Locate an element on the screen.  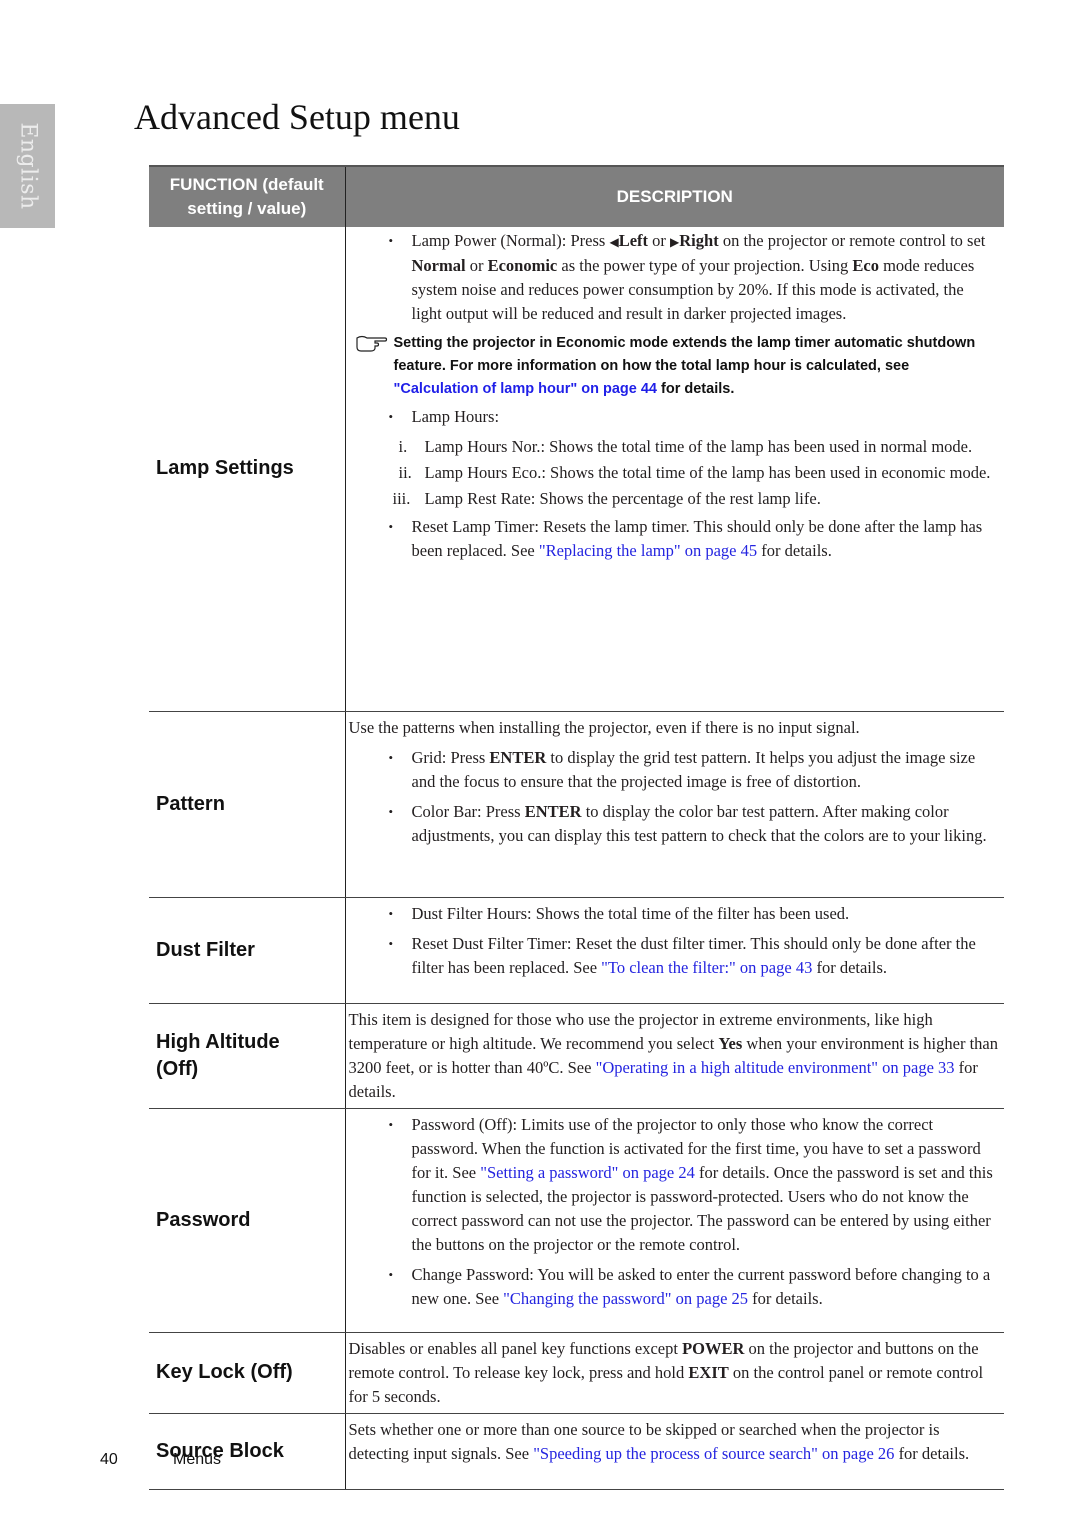
link-calculation-of-lamp-hour: "Calculation of lamp hour" on page 44 is located at coordinates (526, 389).